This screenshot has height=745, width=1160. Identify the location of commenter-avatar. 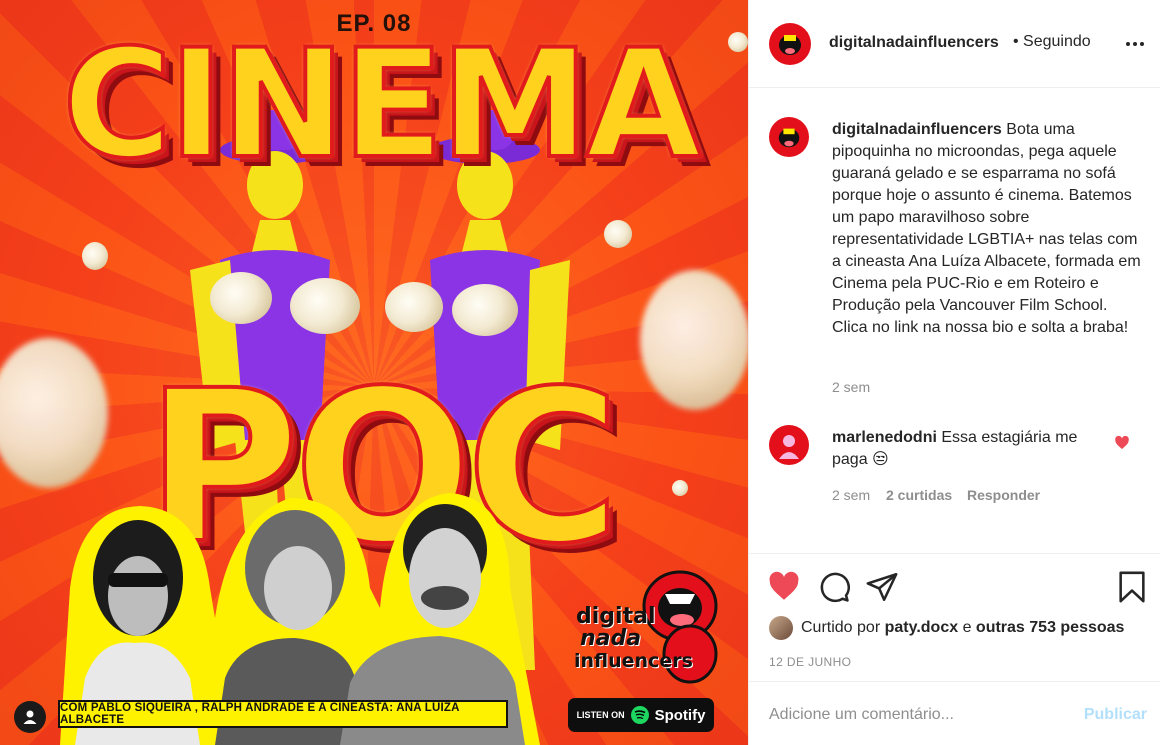
(789, 445).